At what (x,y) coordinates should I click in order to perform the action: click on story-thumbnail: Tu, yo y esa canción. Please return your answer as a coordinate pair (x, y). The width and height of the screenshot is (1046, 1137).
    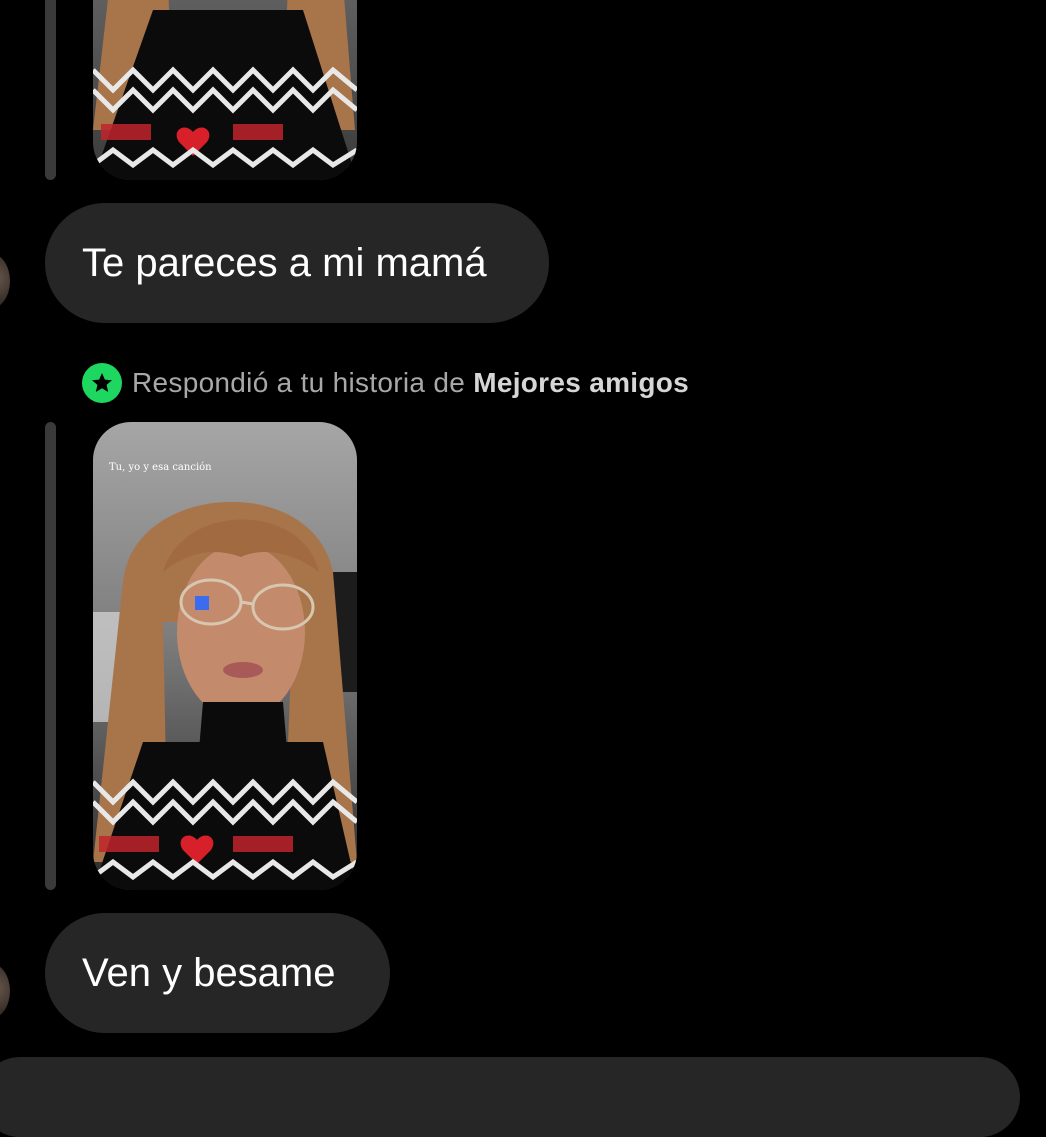
    Looking at the image, I should click on (225, 656).